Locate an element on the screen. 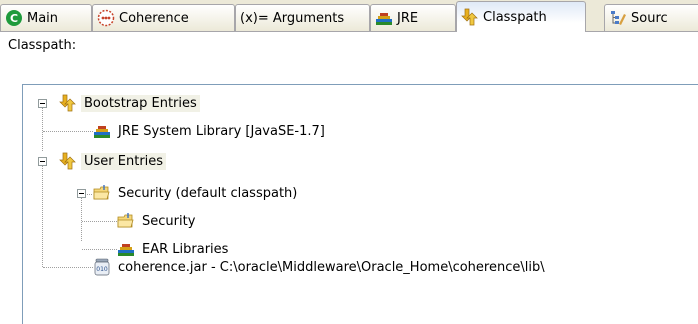  jre-system-library-label: JRE System Library [JavaSE-1.7] is located at coordinates (221, 131).